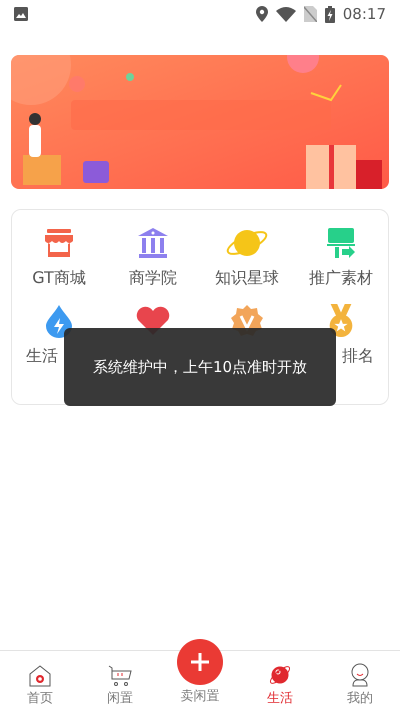 Image resolution: width=400 pixels, height=711 pixels. I want to click on nav-tab: 我的, so click(360, 685).